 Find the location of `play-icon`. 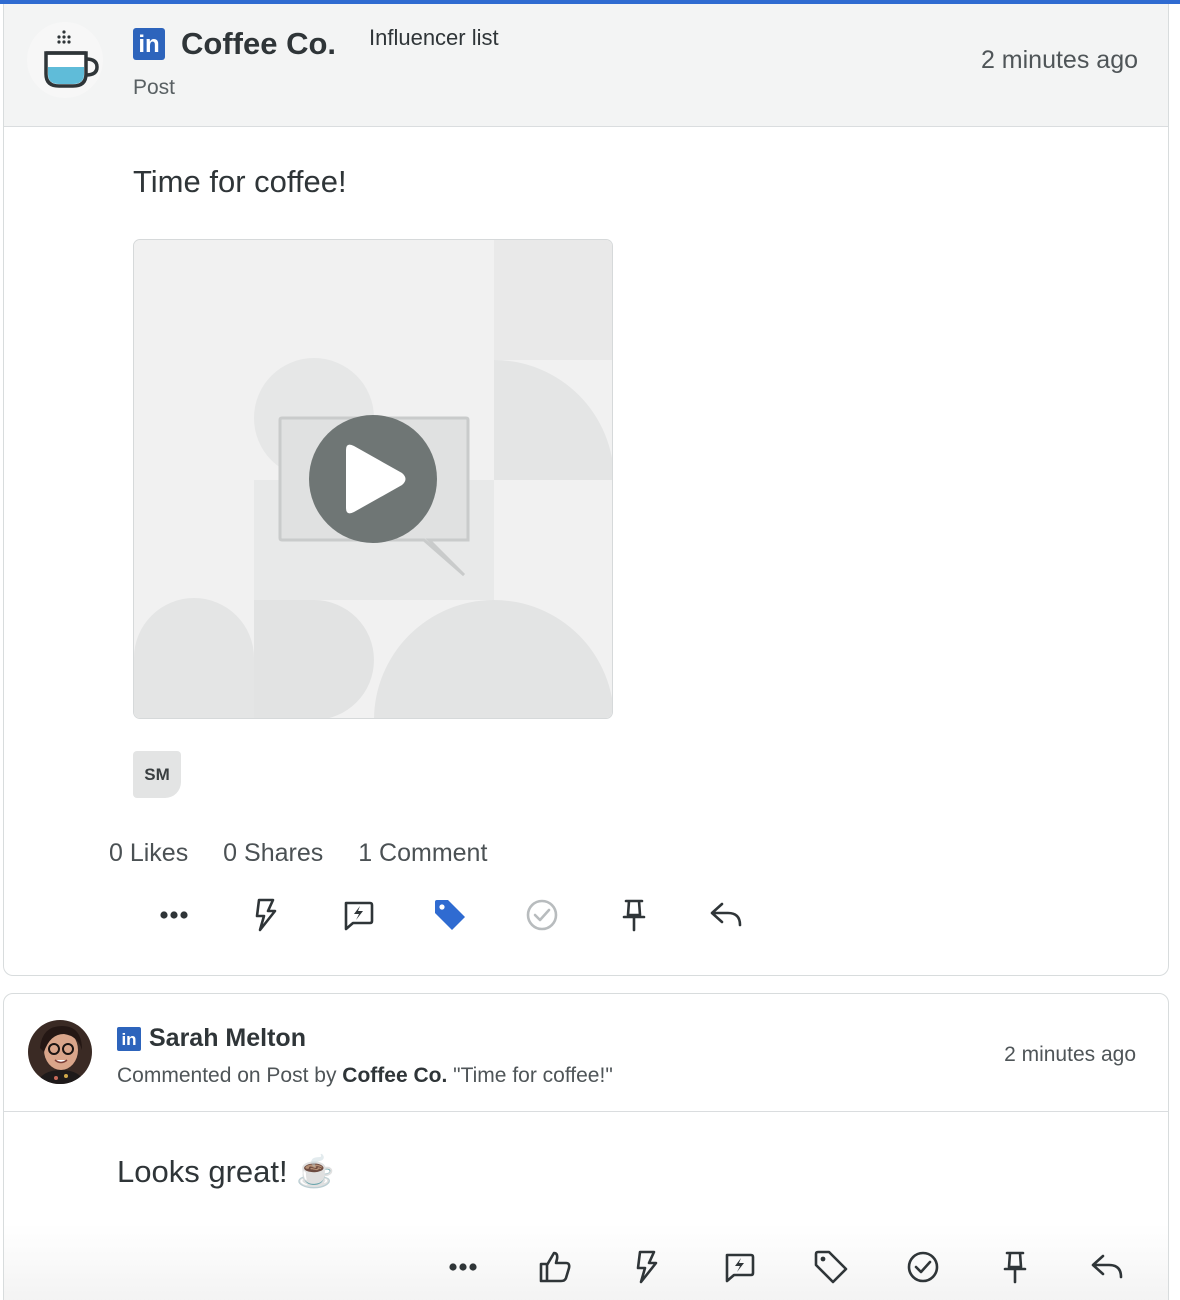

play-icon is located at coordinates (373, 479).